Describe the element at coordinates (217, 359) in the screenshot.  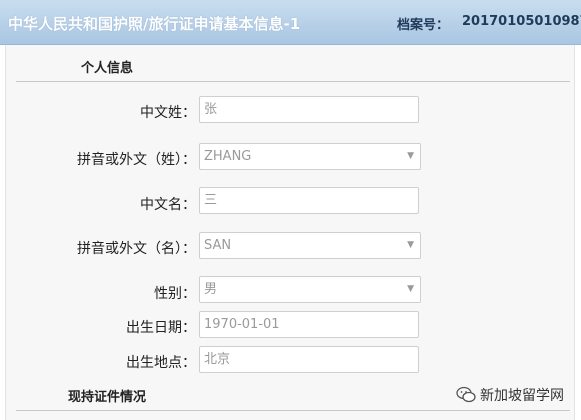
I see `birth-place-value: 北京` at that location.